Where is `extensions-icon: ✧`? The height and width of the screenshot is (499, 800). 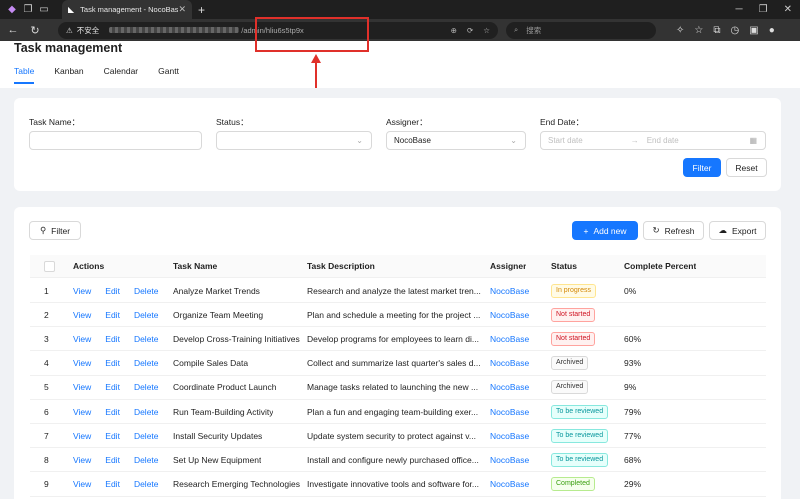 extensions-icon: ✧ is located at coordinates (680, 30).